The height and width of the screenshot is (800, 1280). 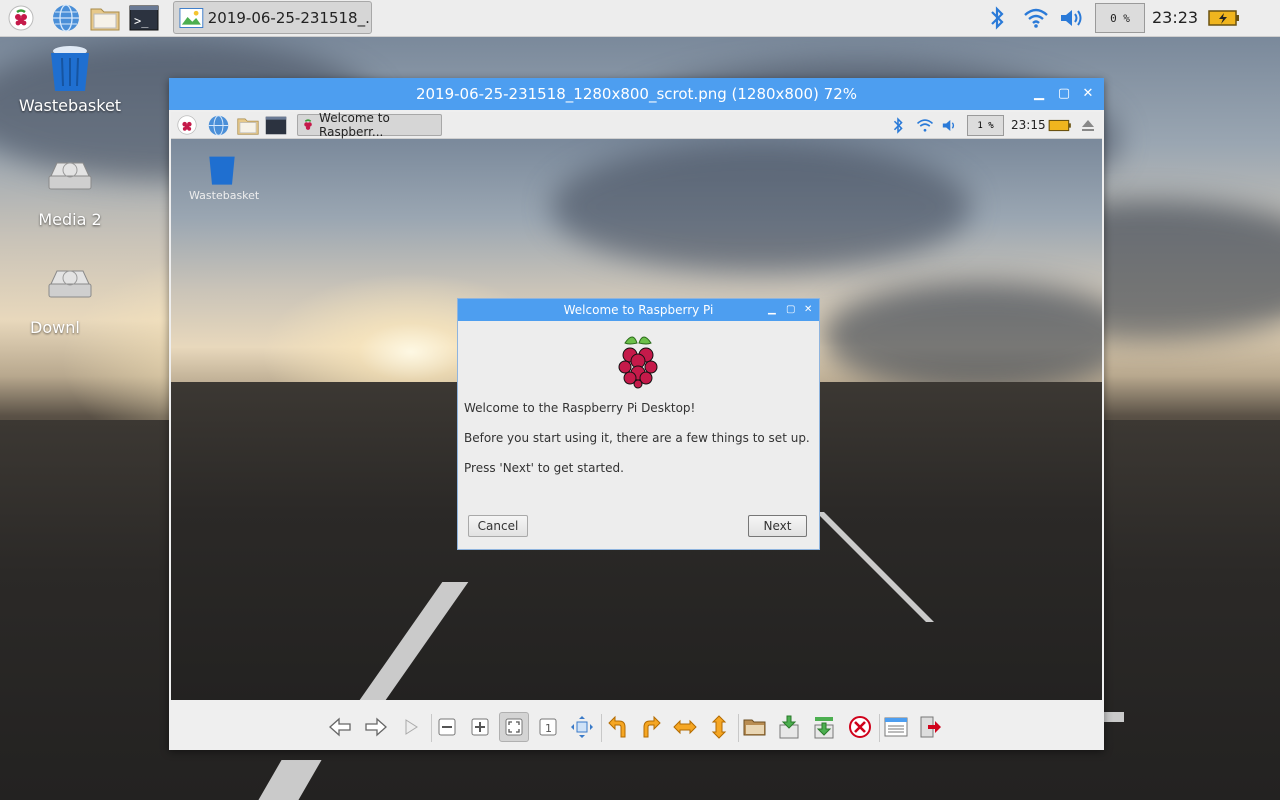 I want to click on dialog-minimize-icon: ▁, so click(x=772, y=309).